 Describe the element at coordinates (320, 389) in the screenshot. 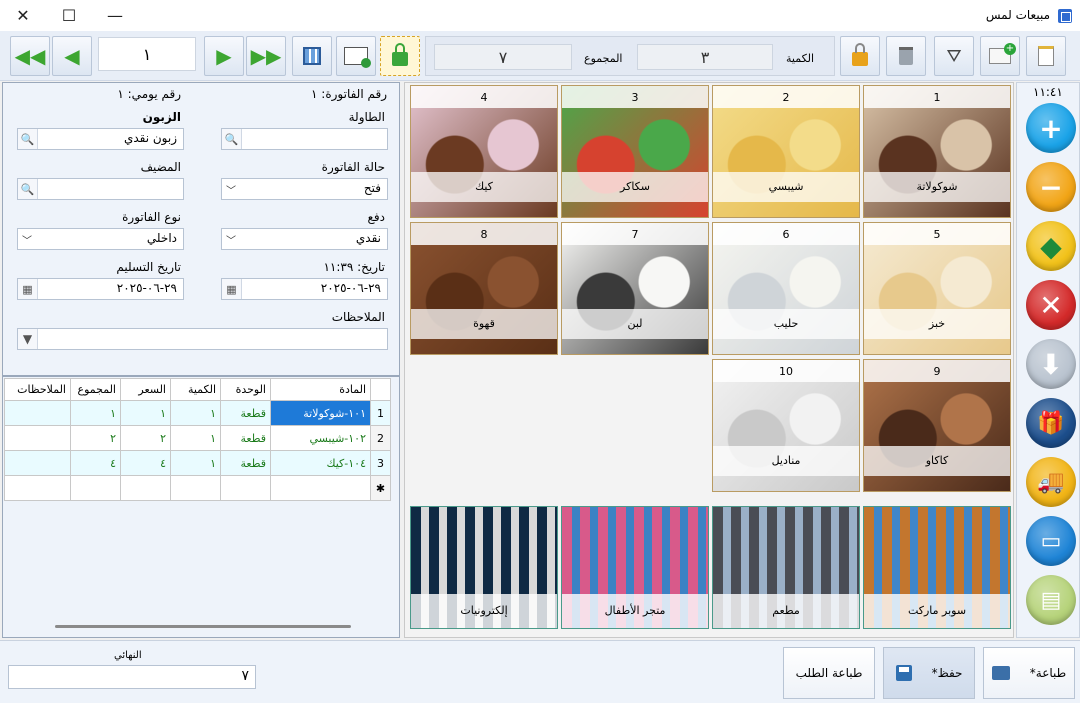

I see `column-header-item: المادة` at that location.